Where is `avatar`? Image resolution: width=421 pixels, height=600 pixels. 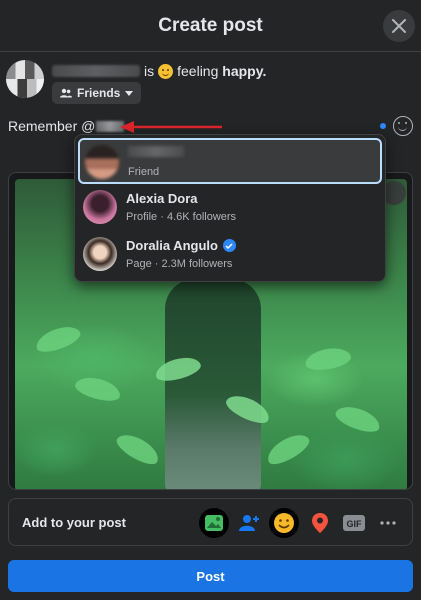
avatar is located at coordinates (25, 79).